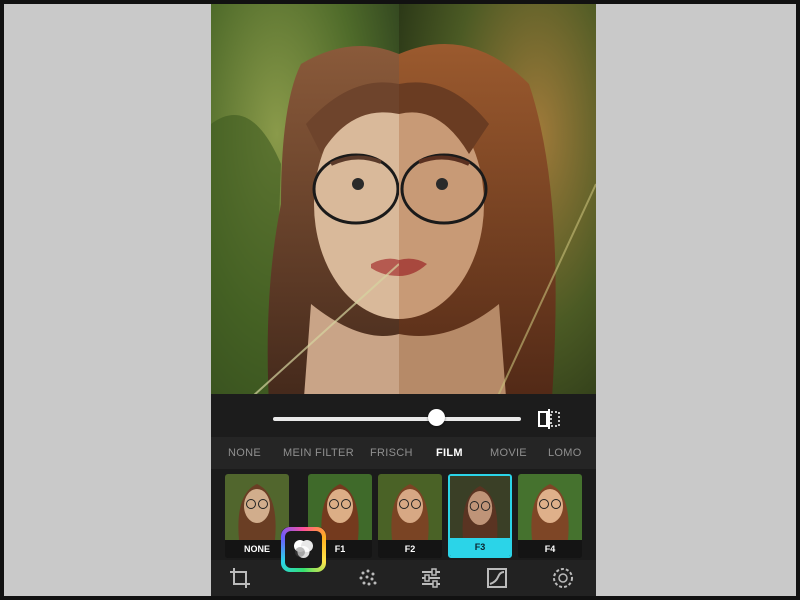  What do you see at coordinates (368, 578) in the screenshot?
I see `effects-icon` at bounding box center [368, 578].